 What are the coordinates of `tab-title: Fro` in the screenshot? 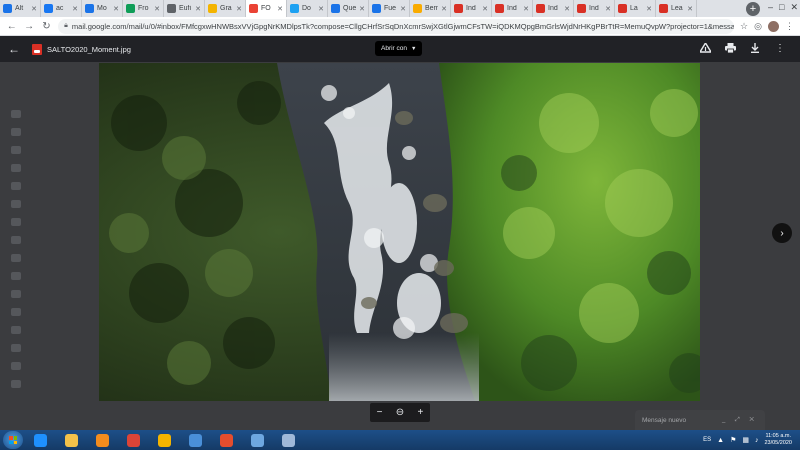 It's located at (143, 8).